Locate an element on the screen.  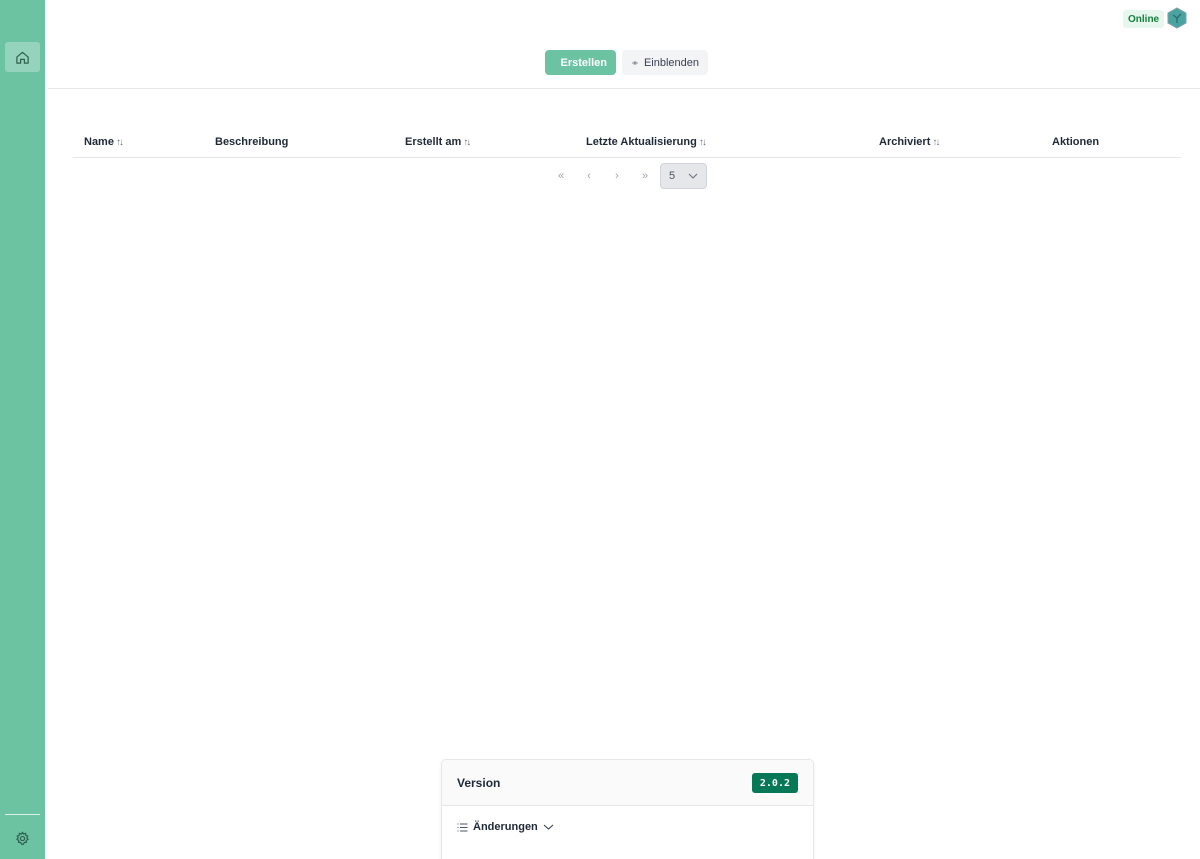
next-page-button: › is located at coordinates (617, 175).